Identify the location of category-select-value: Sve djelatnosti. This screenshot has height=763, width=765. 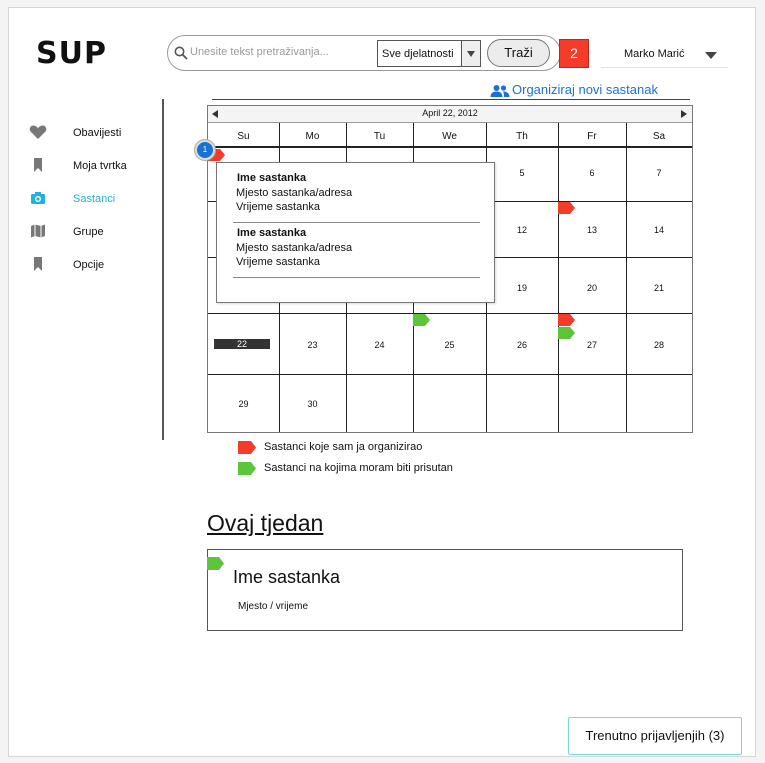
(418, 54).